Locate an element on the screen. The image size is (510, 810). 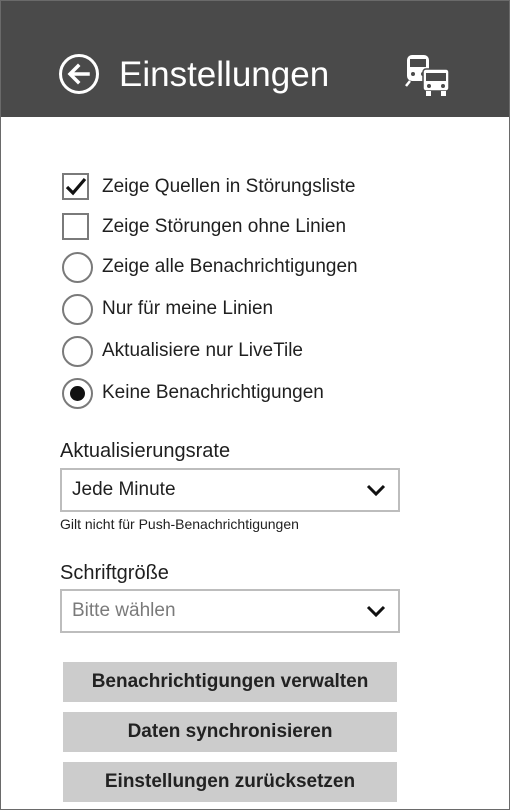
header-bar: Einstellungen is located at coordinates (255, 59).